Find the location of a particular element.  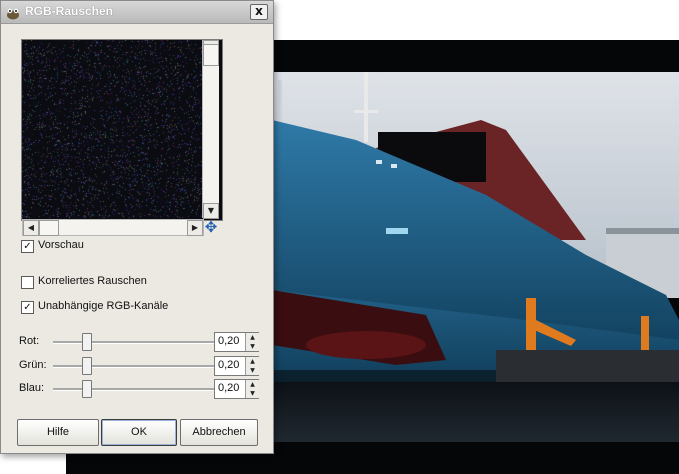

preview-label: Vorschau is located at coordinates (61, 245).